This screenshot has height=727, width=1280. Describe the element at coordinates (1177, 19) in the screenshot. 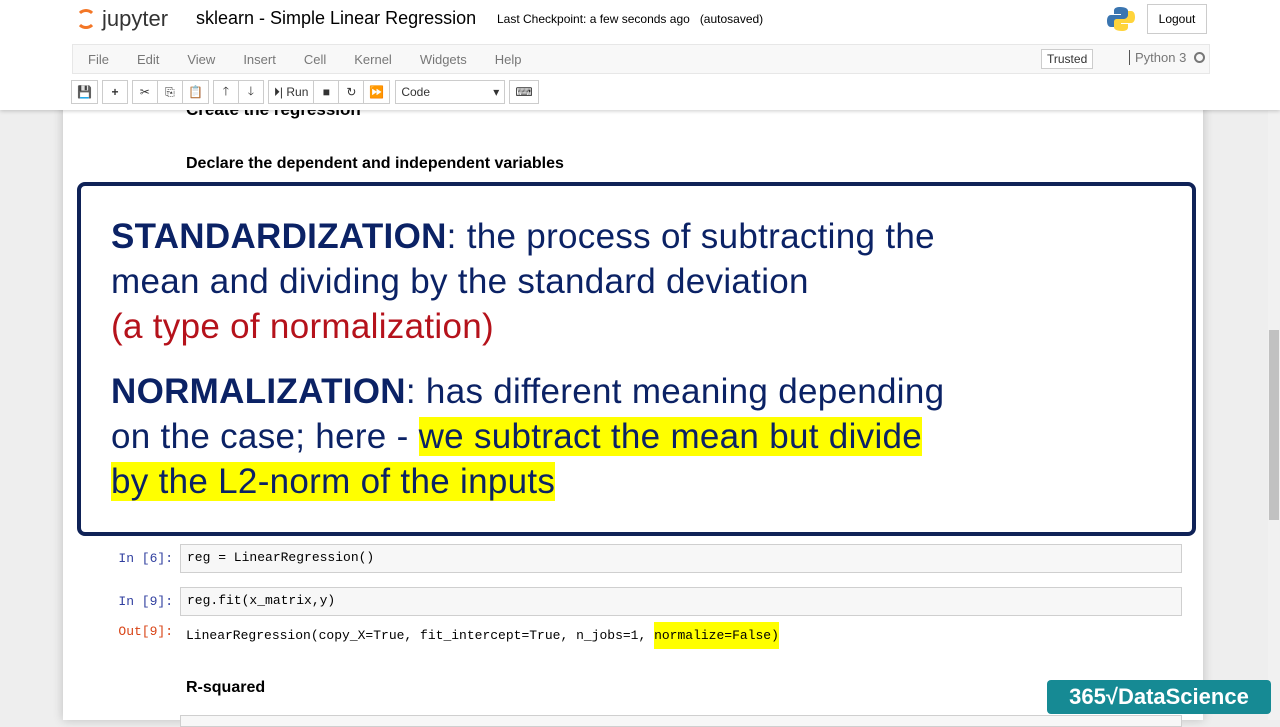

I see `logout-button: Logout` at that location.